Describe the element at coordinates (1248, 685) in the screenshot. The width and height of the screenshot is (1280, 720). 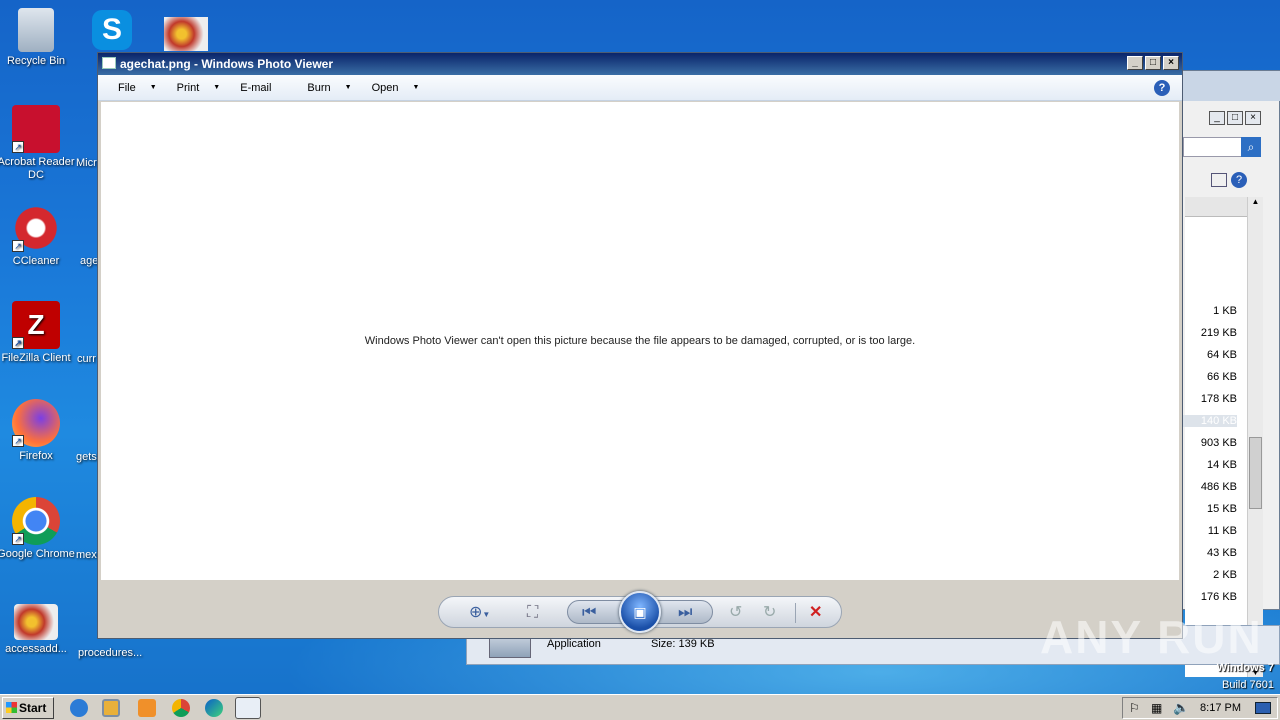
I see `os-build: Build 7601` at that location.